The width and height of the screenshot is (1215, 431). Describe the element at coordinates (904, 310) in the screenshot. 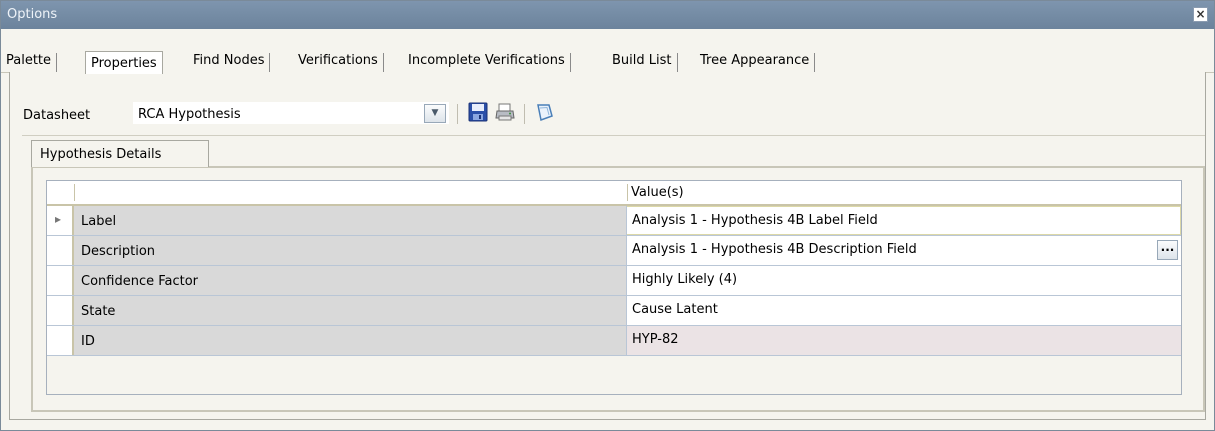

I see `state-value-cell: Cause Latent` at that location.